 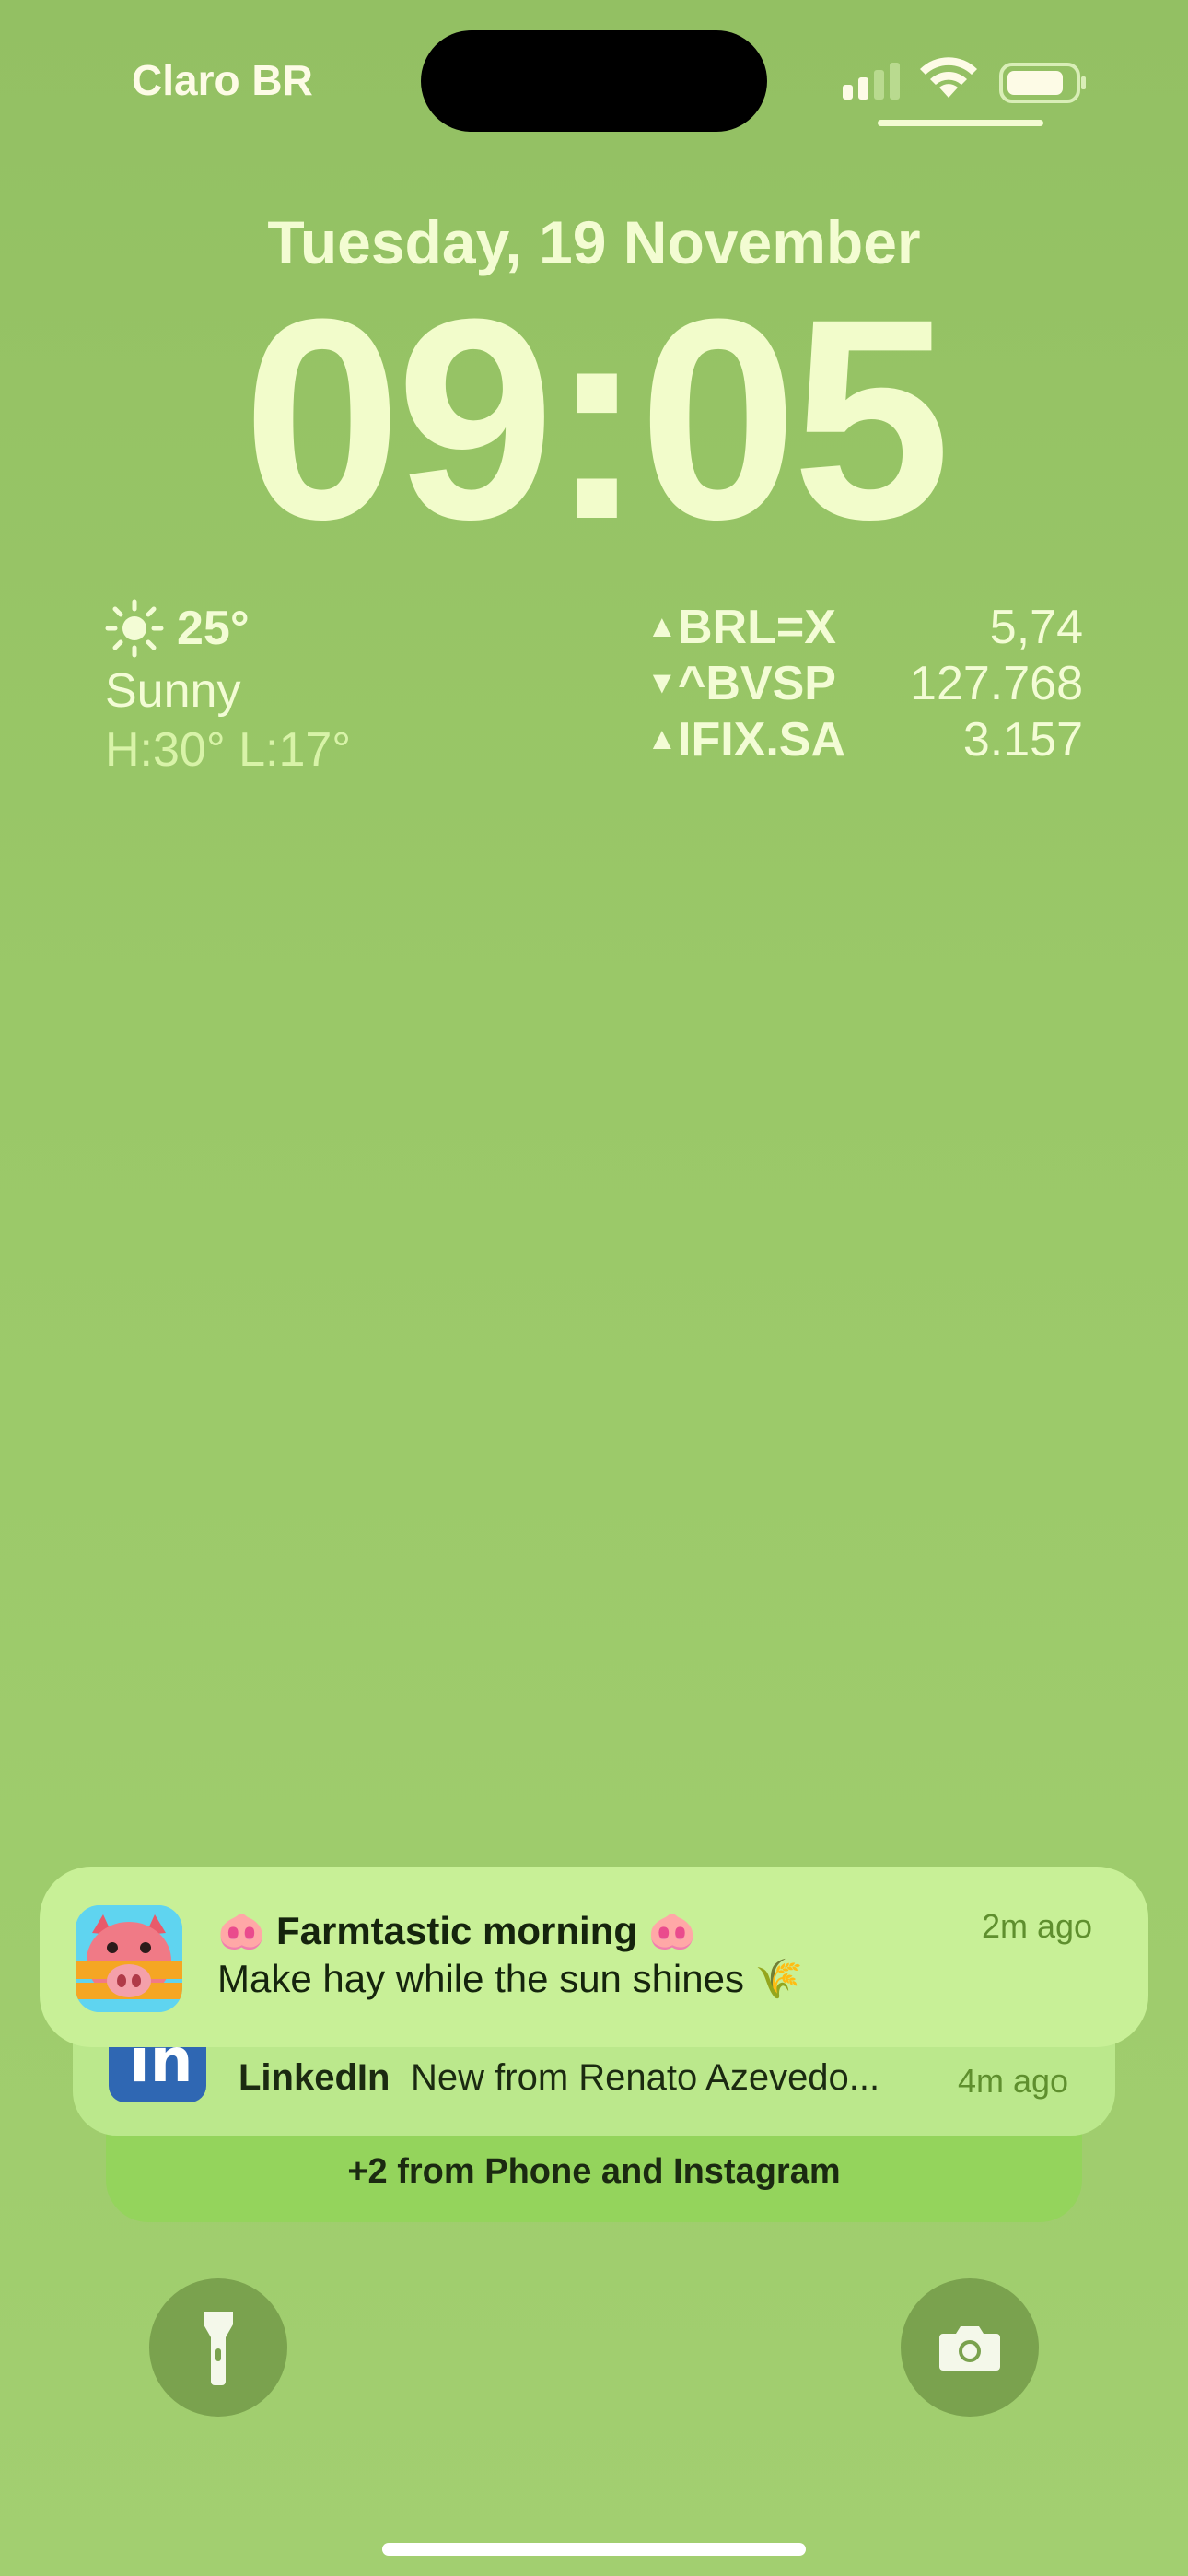 I want to click on stock-row: ▲ BRL=X 5,74, so click(x=864, y=627).